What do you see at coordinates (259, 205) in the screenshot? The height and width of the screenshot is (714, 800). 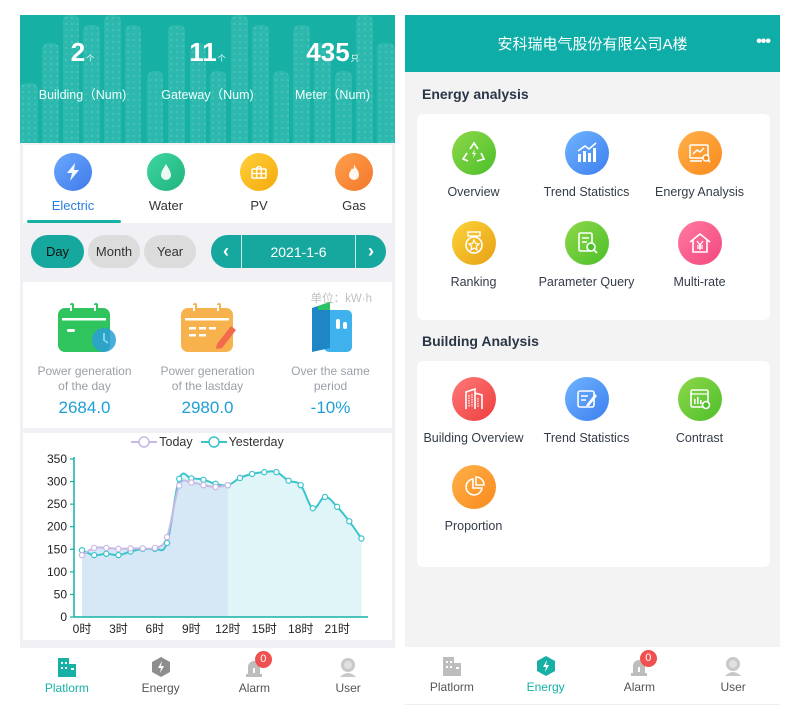 I see `tab-label: PV` at bounding box center [259, 205].